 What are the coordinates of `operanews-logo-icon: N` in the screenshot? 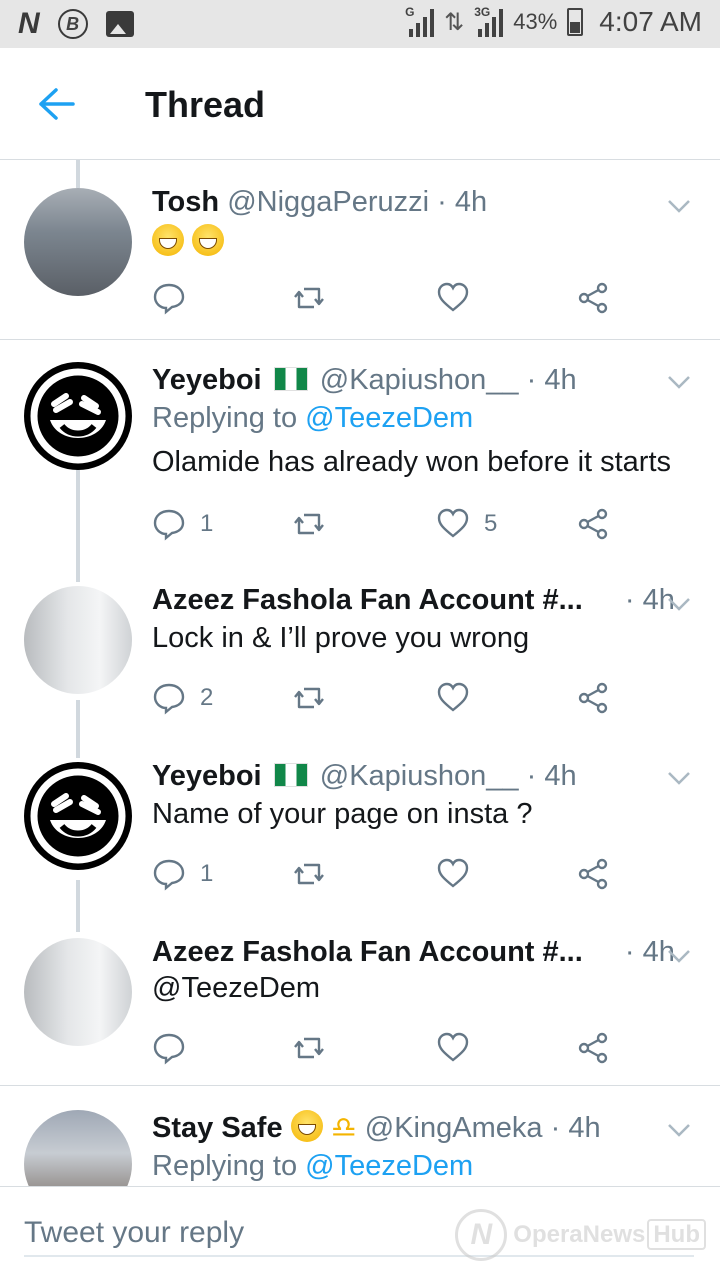 It's located at (481, 1235).